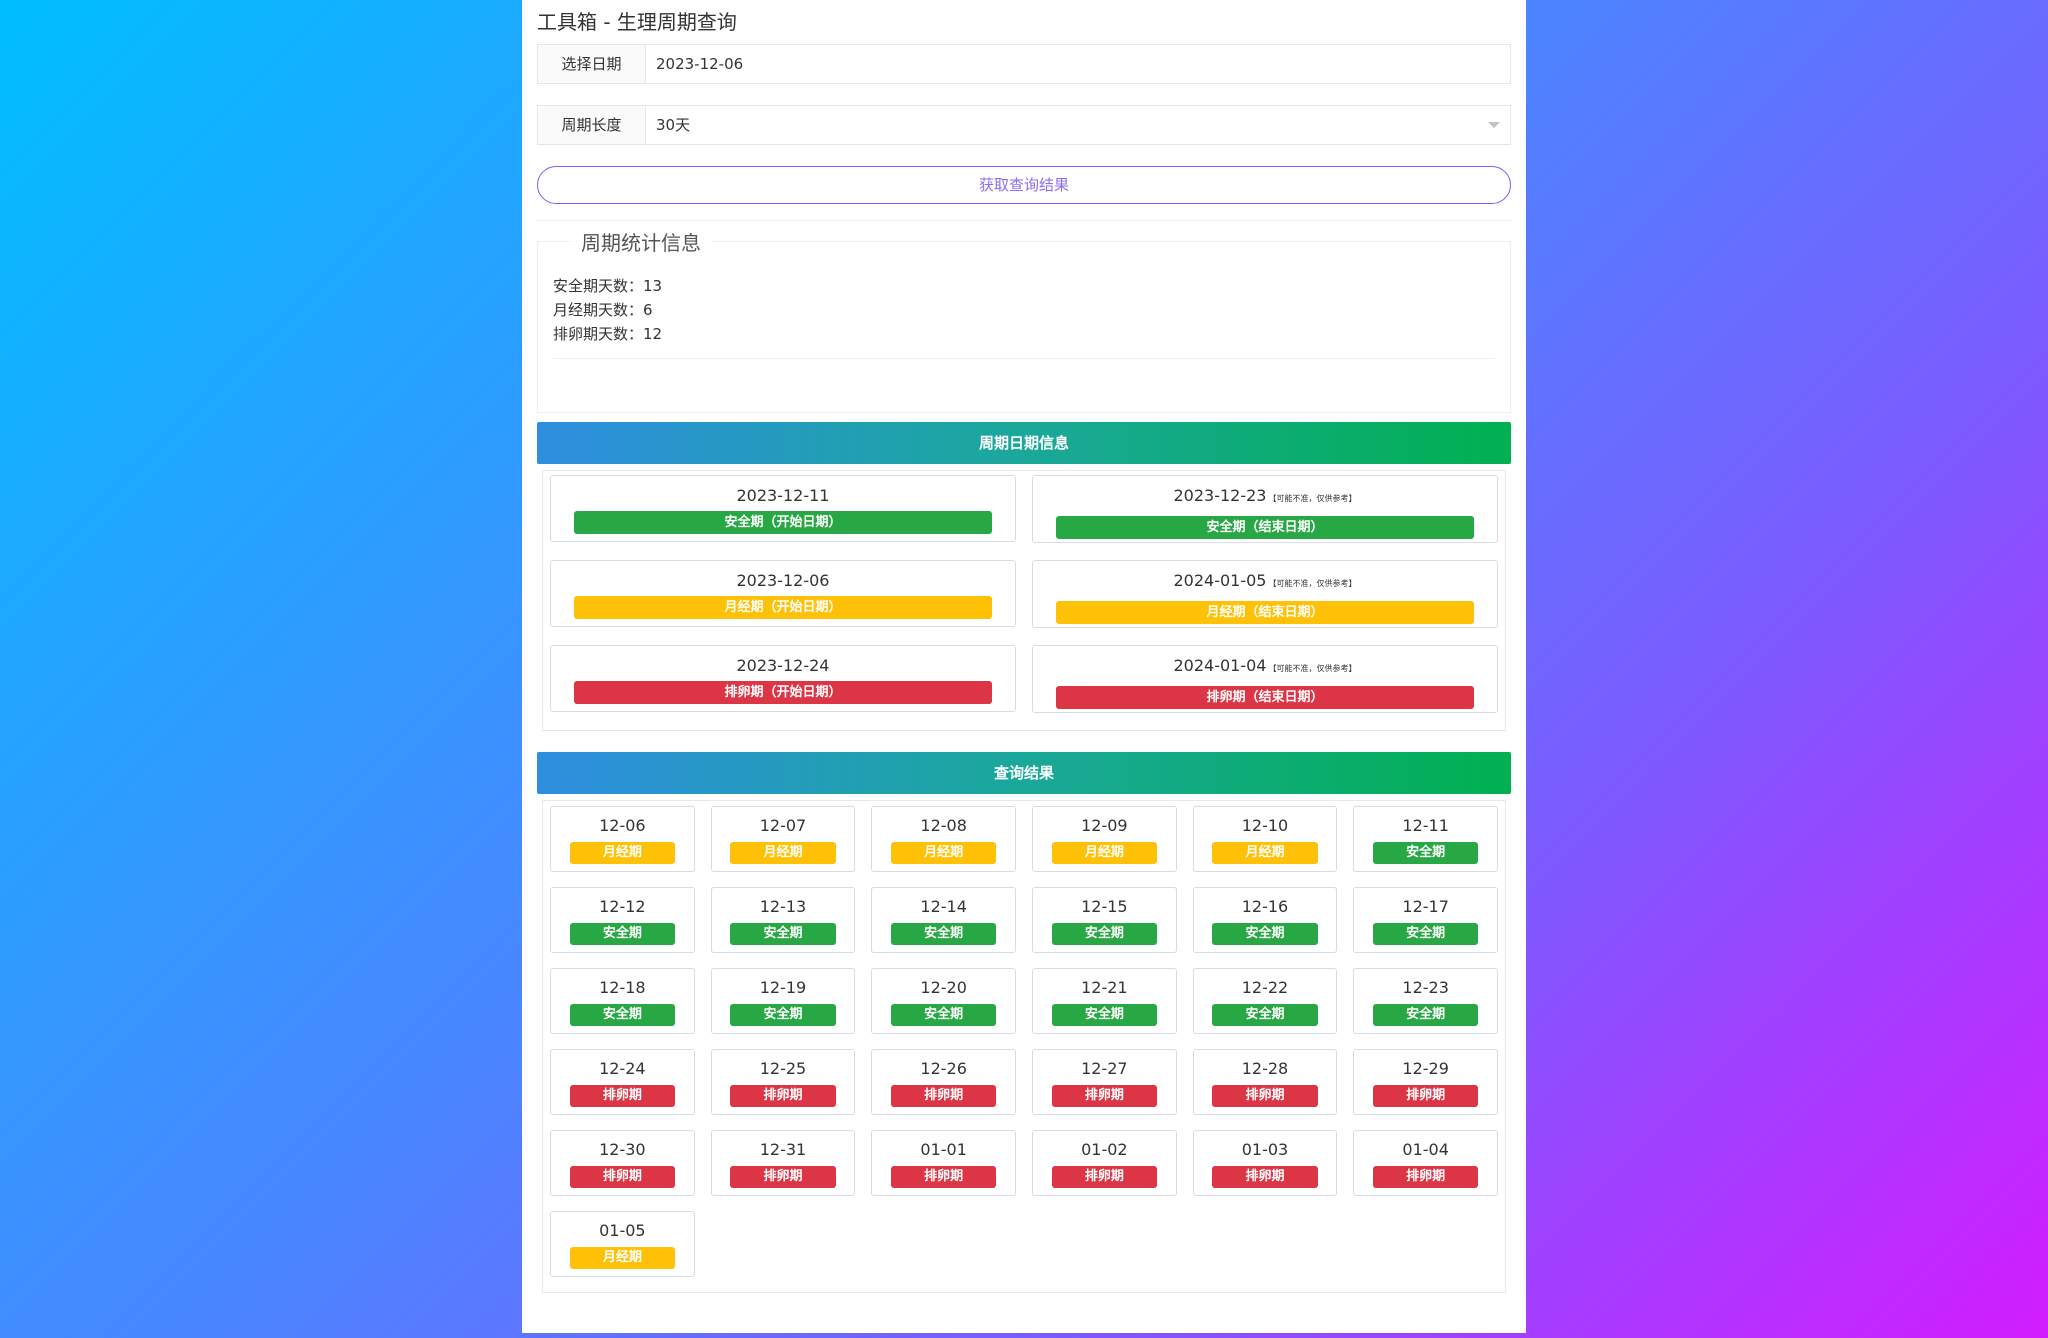 Image resolution: width=2048 pixels, height=1338 pixels. What do you see at coordinates (1104, 1068) in the screenshot?
I see `day-card-date: 12-27` at bounding box center [1104, 1068].